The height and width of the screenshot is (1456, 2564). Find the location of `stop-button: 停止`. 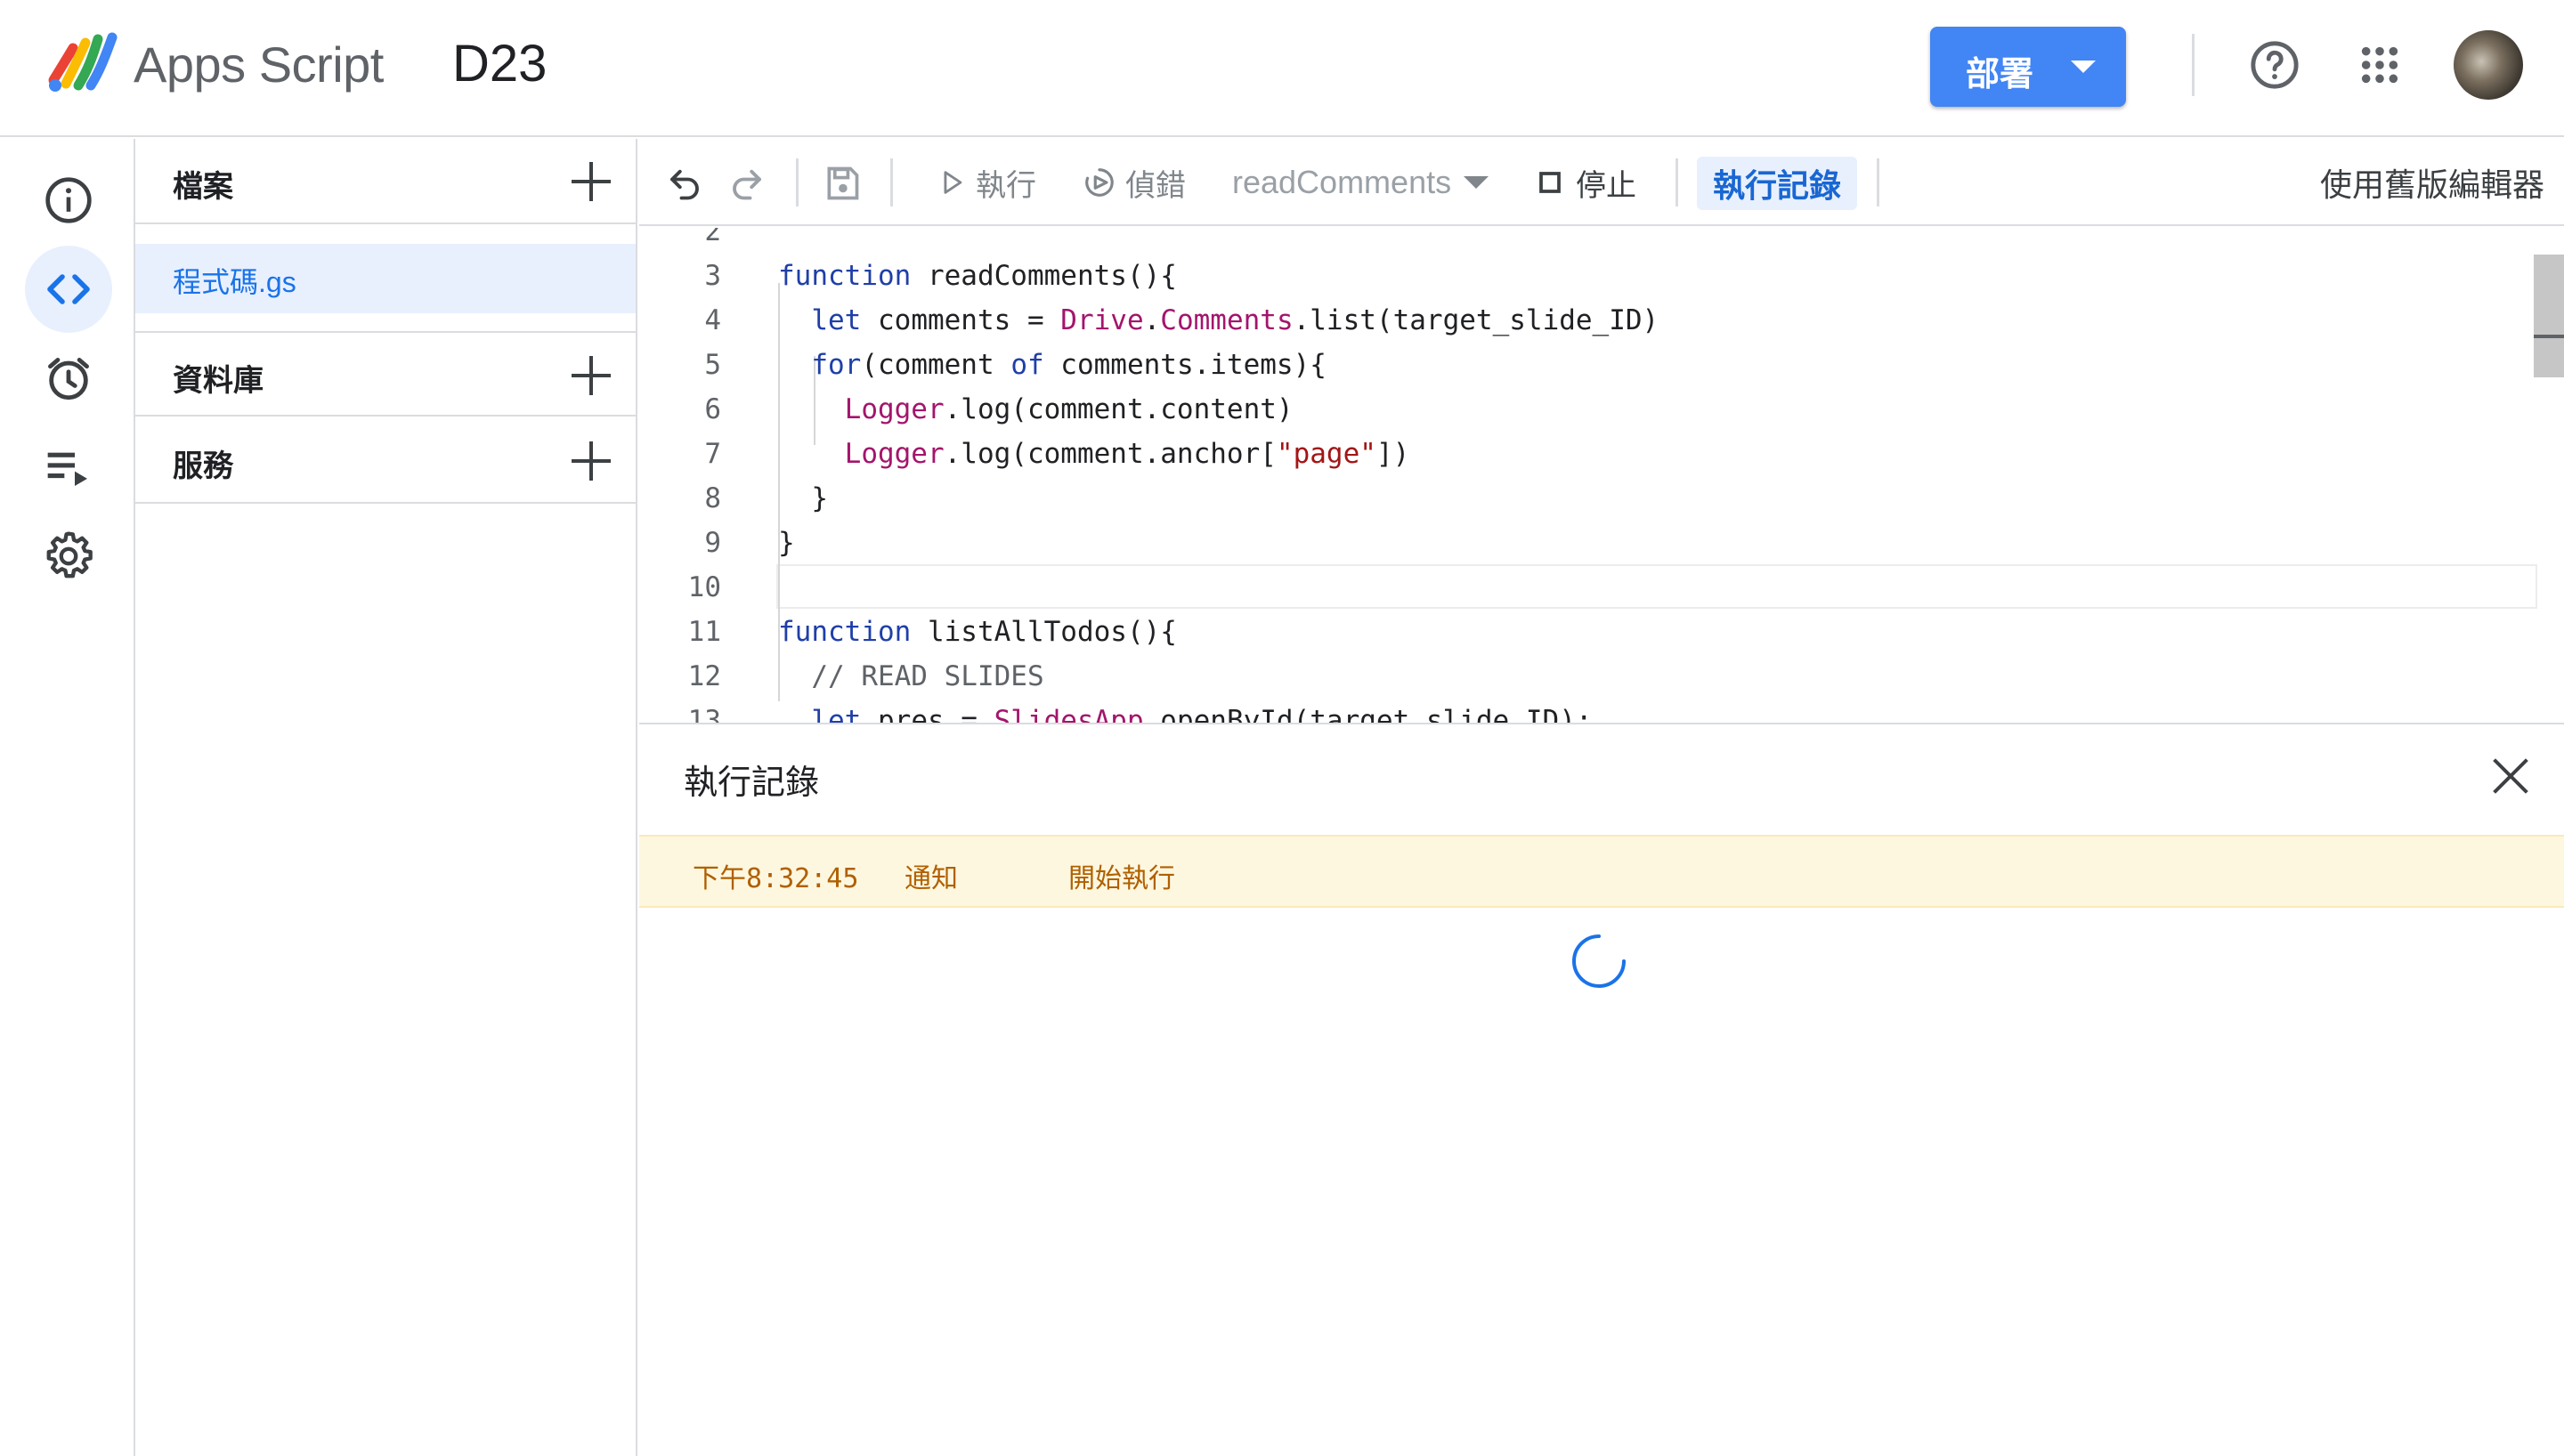

stop-button: 停止 is located at coordinates (1586, 182).